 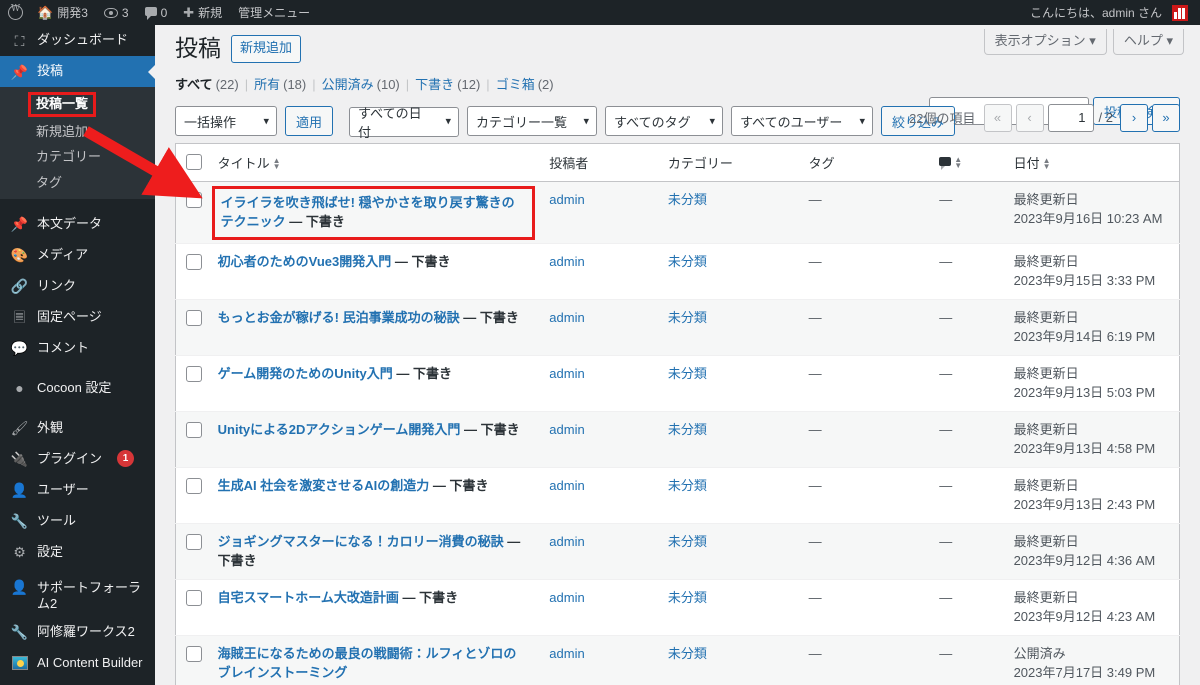 I want to click on display-options-button: 表示オプション ▾, so click(x=1045, y=42).